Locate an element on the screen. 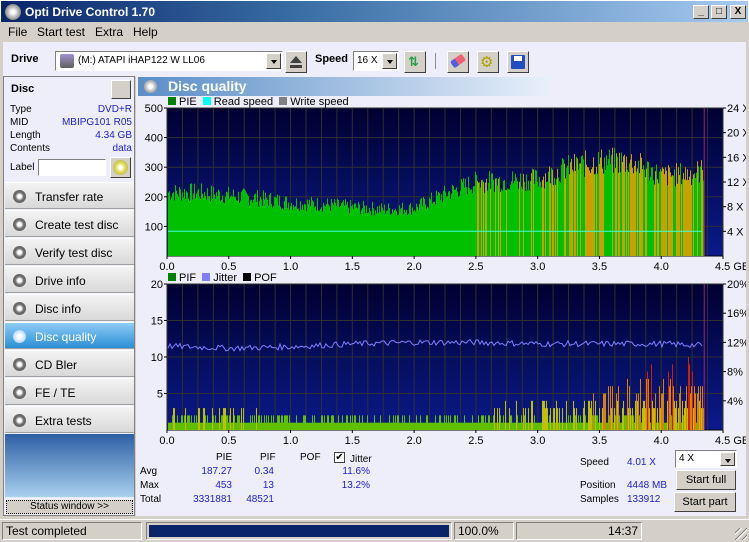 The height and width of the screenshot is (542, 749). x-tick-label: 1.5 is located at coordinates (352, 267).